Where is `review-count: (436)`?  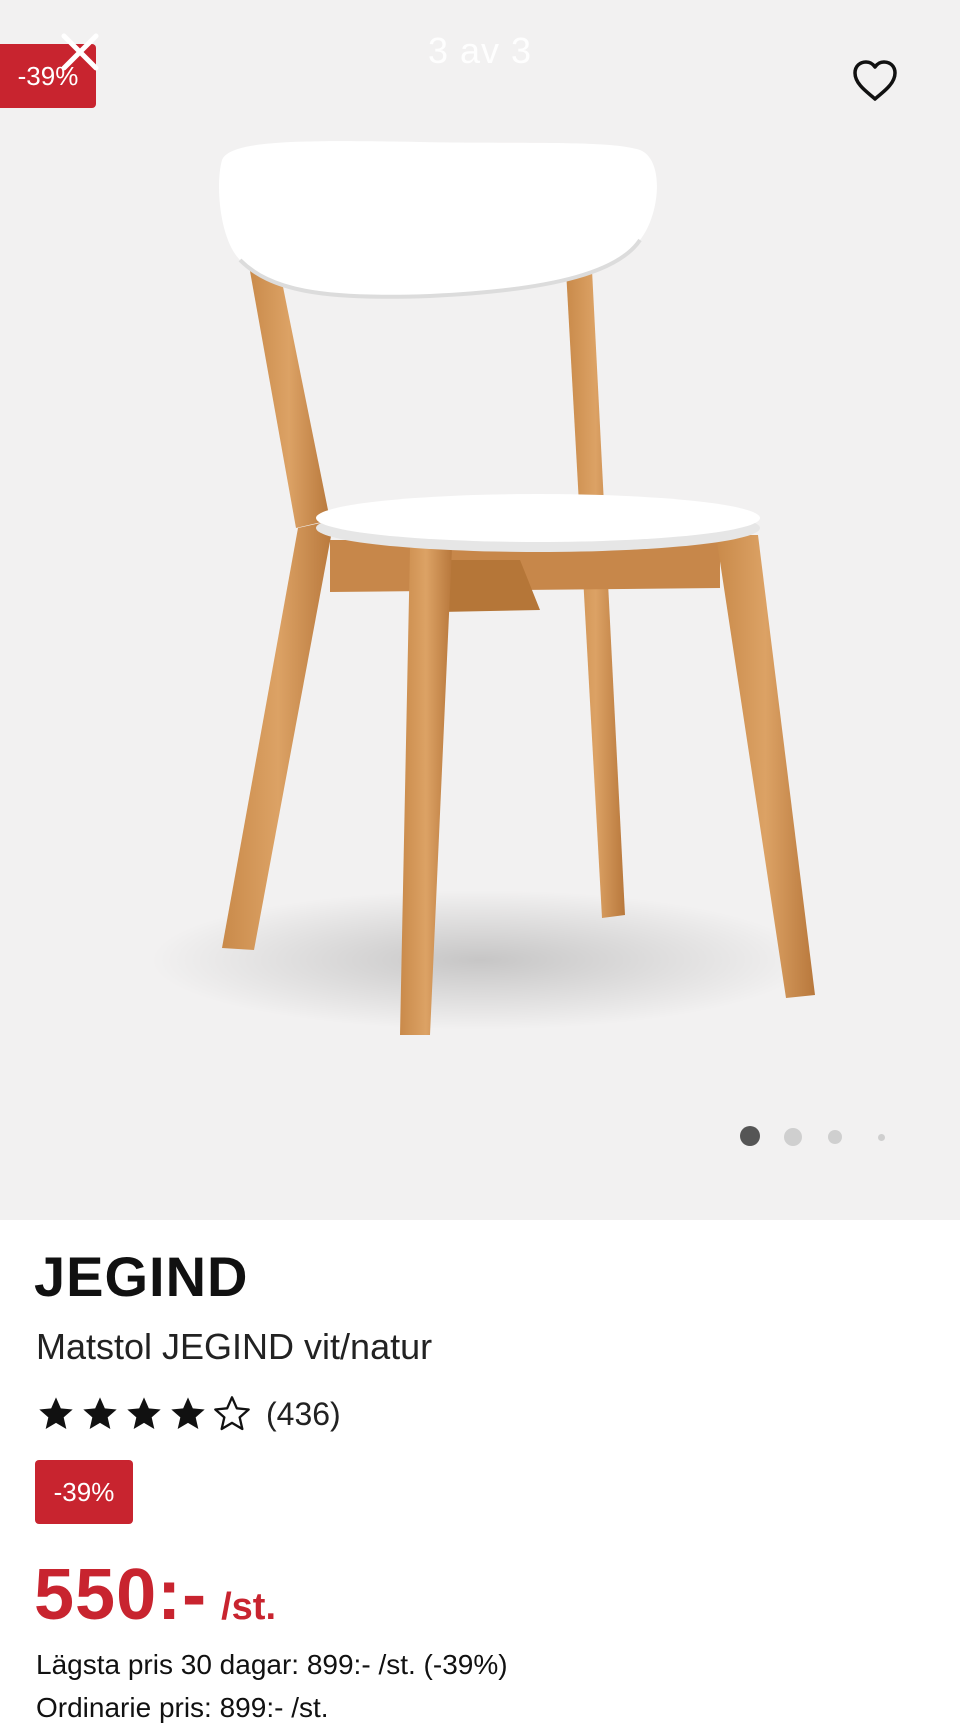
review-count: (436) is located at coordinates (303, 1414).